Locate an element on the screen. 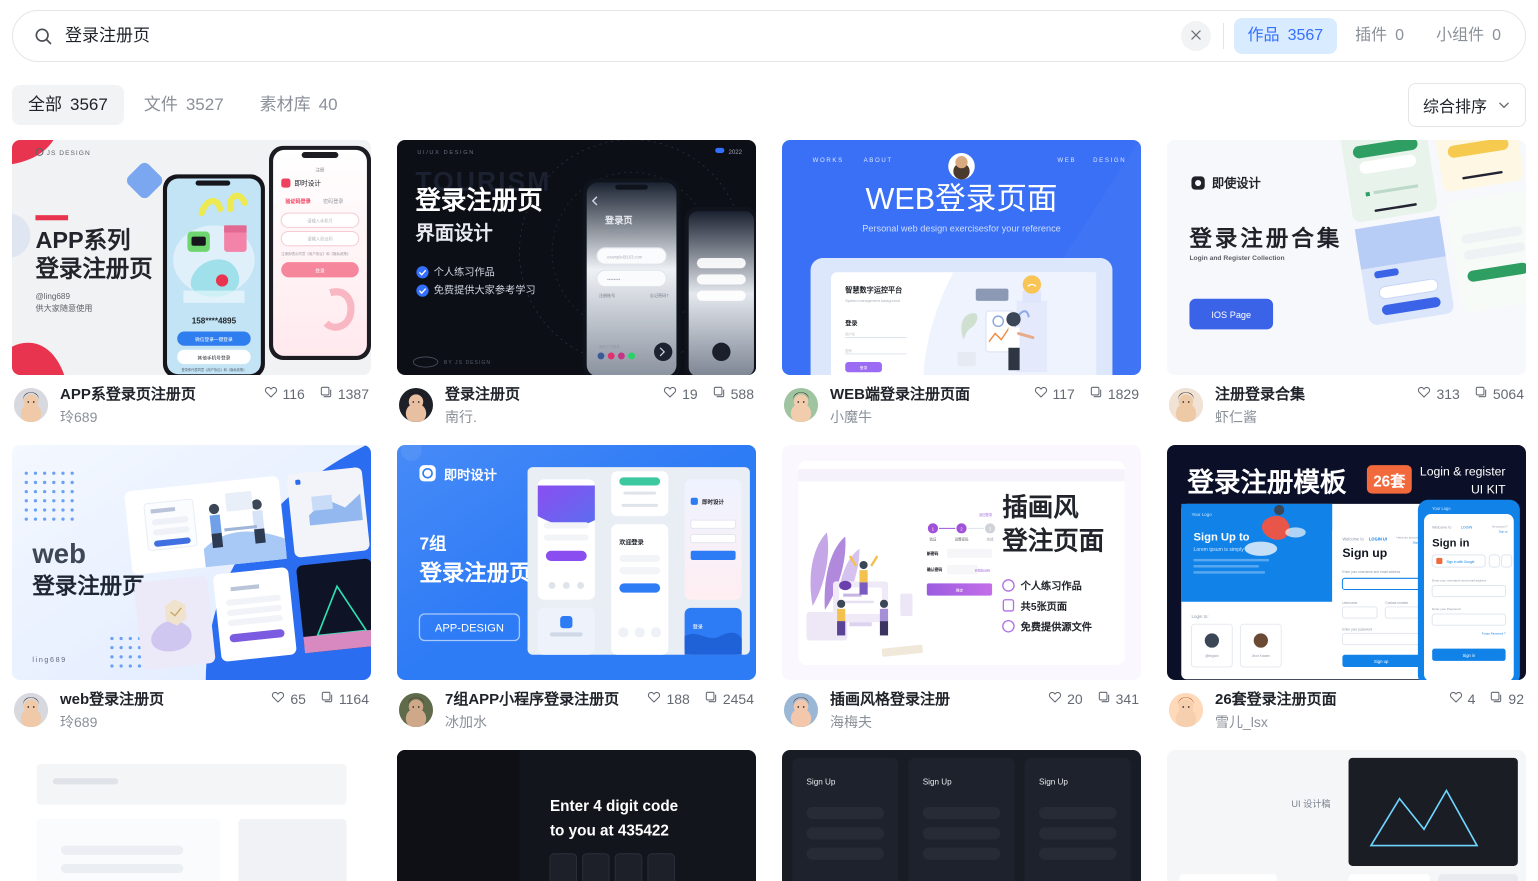  result-card is located at coordinates (191, 815).